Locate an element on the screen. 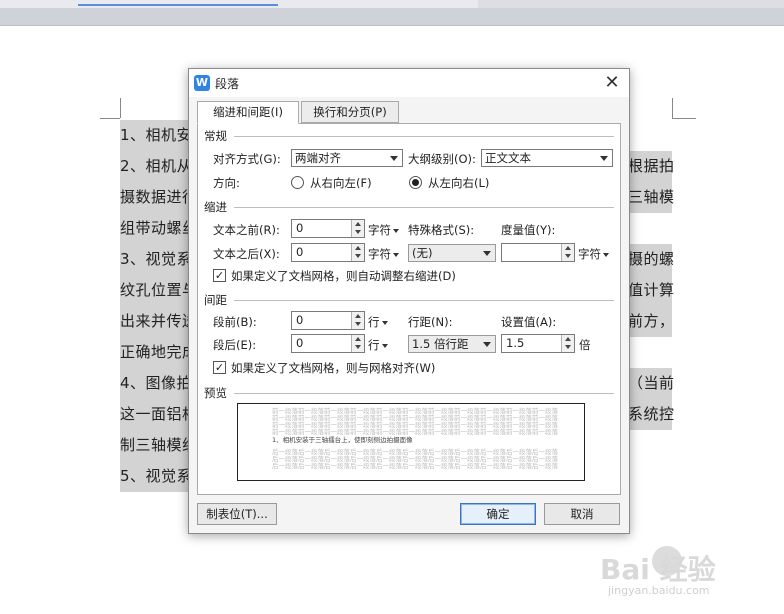 The width and height of the screenshot is (784, 614). space-before-stepper: 0 is located at coordinates (328, 320).